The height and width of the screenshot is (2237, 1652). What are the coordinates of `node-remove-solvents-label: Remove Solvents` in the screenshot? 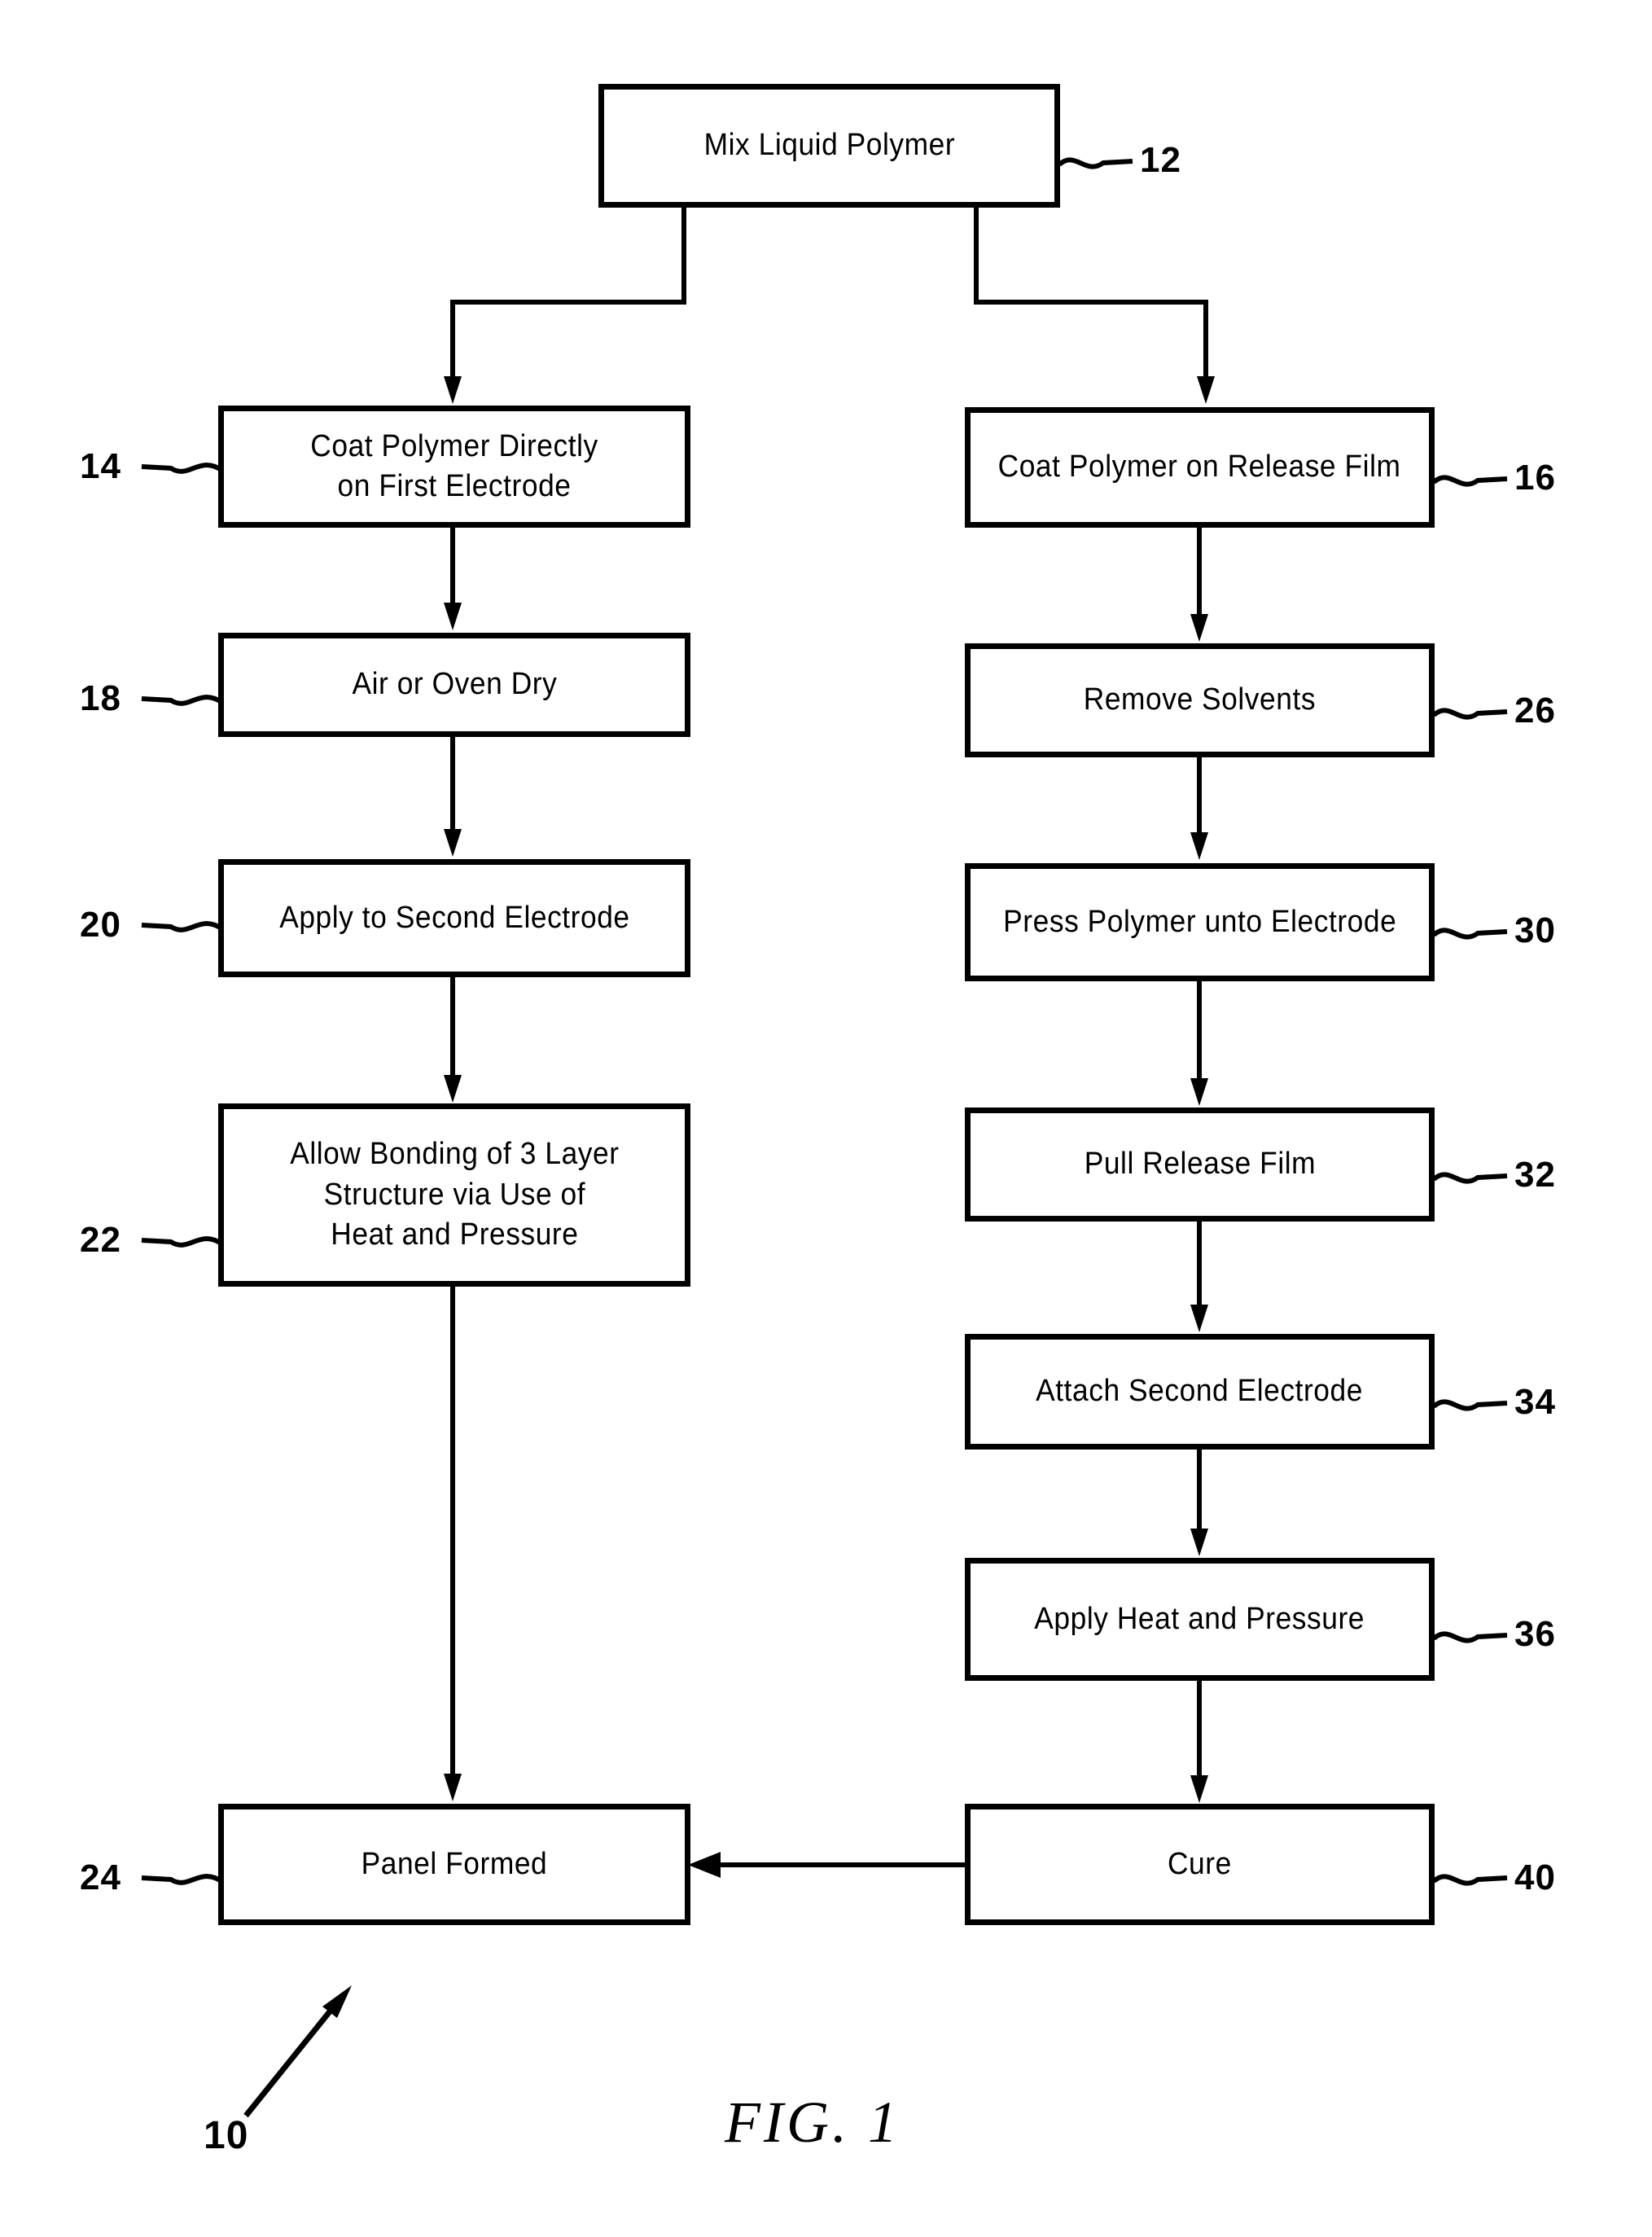 It's located at (1200, 699).